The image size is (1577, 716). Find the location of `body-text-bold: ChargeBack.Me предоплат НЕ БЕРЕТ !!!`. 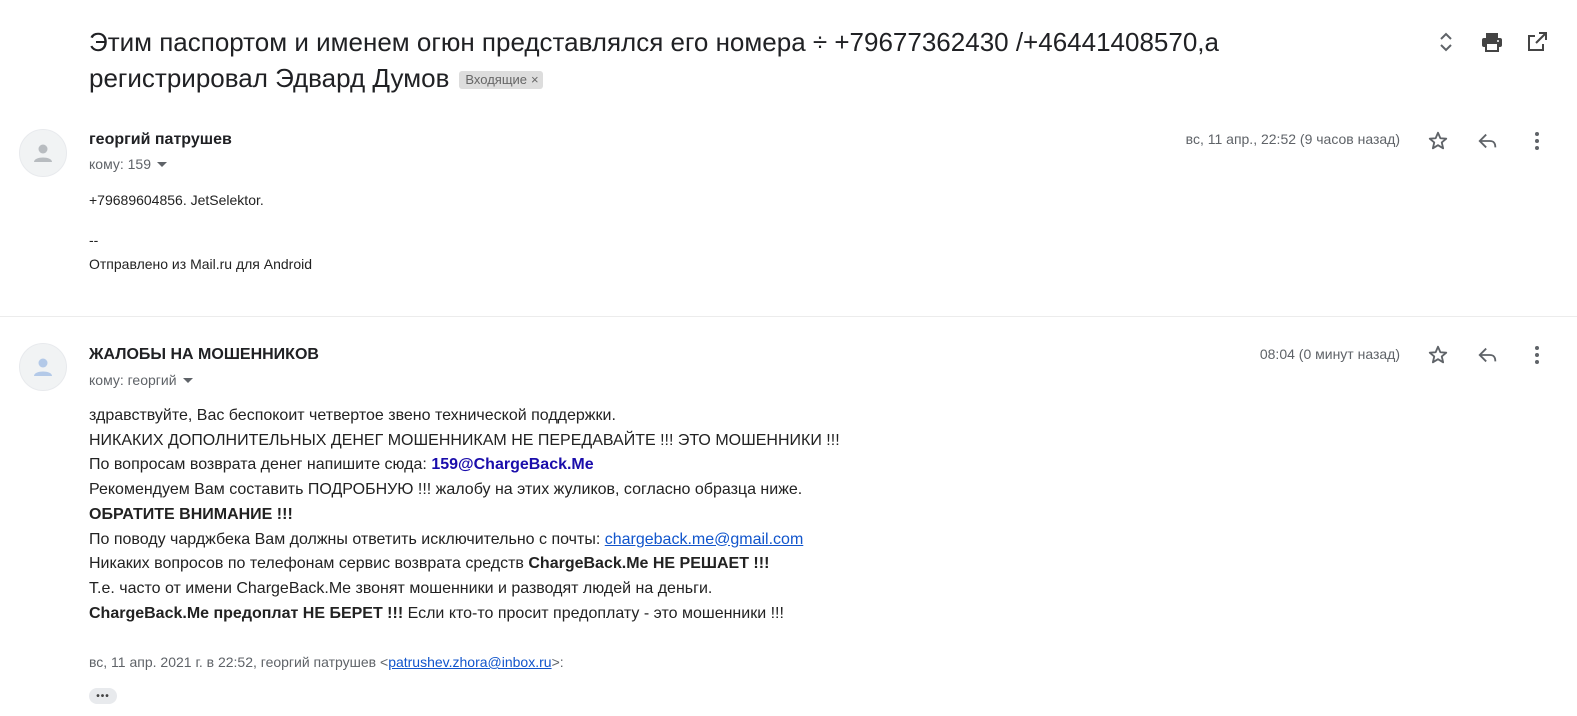

body-text-bold: ChargeBack.Me предоплат НЕ БЕРЕТ !!! is located at coordinates (246, 613).